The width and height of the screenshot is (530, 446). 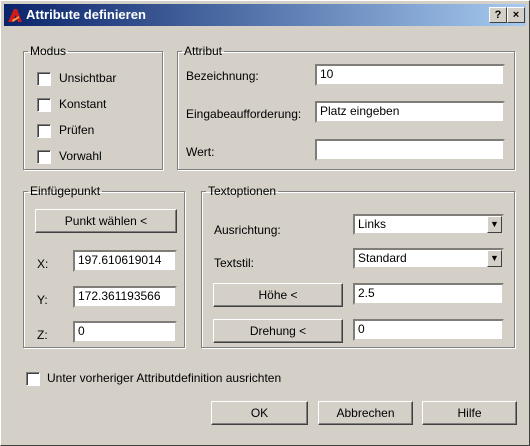 What do you see at coordinates (106, 221) in the screenshot?
I see `pick-point-button: Punkt wählen <` at bounding box center [106, 221].